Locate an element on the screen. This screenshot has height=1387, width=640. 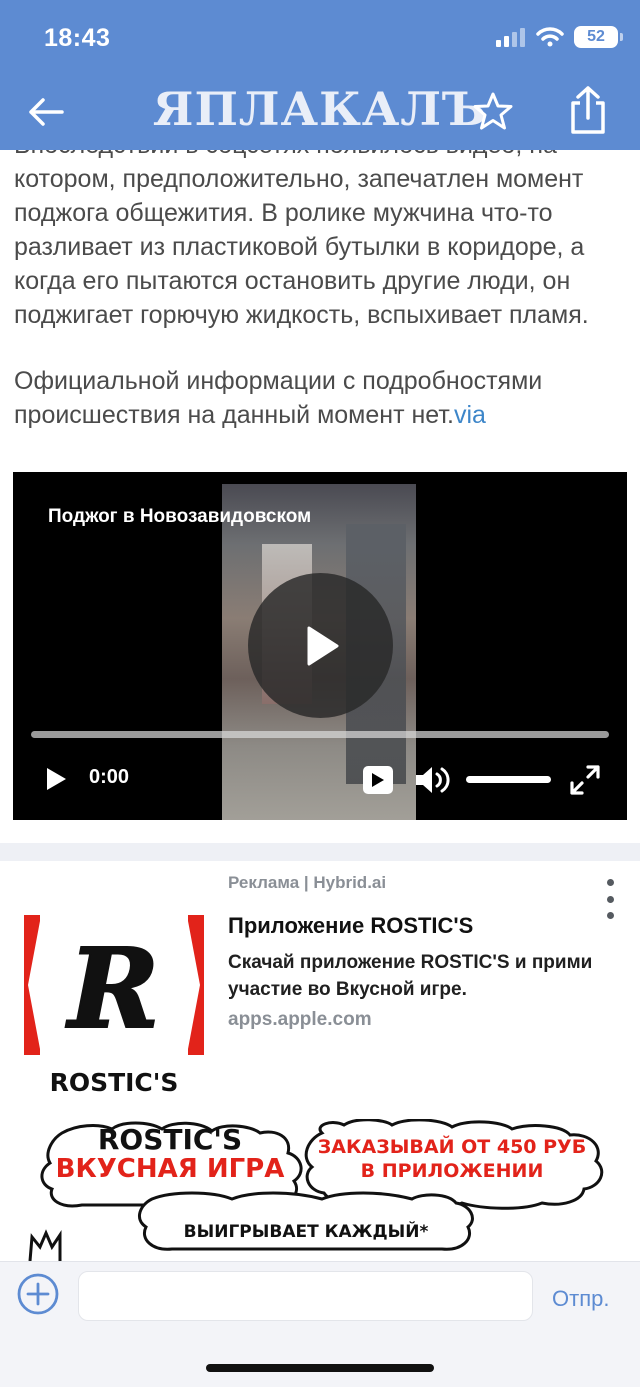
comment-input is located at coordinates (305, 1296).